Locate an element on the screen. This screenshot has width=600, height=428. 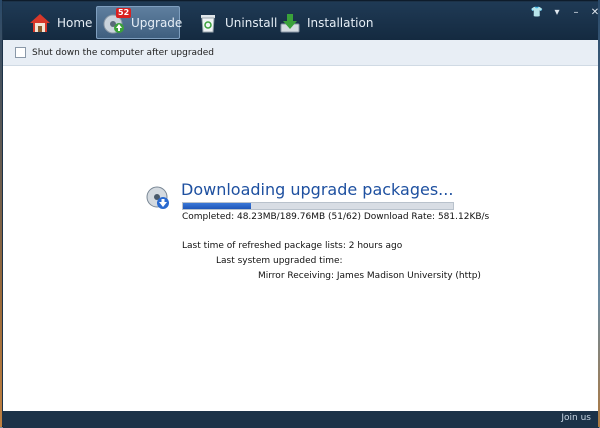
tab-uninstall: Uninstall is located at coordinates (234, 22).